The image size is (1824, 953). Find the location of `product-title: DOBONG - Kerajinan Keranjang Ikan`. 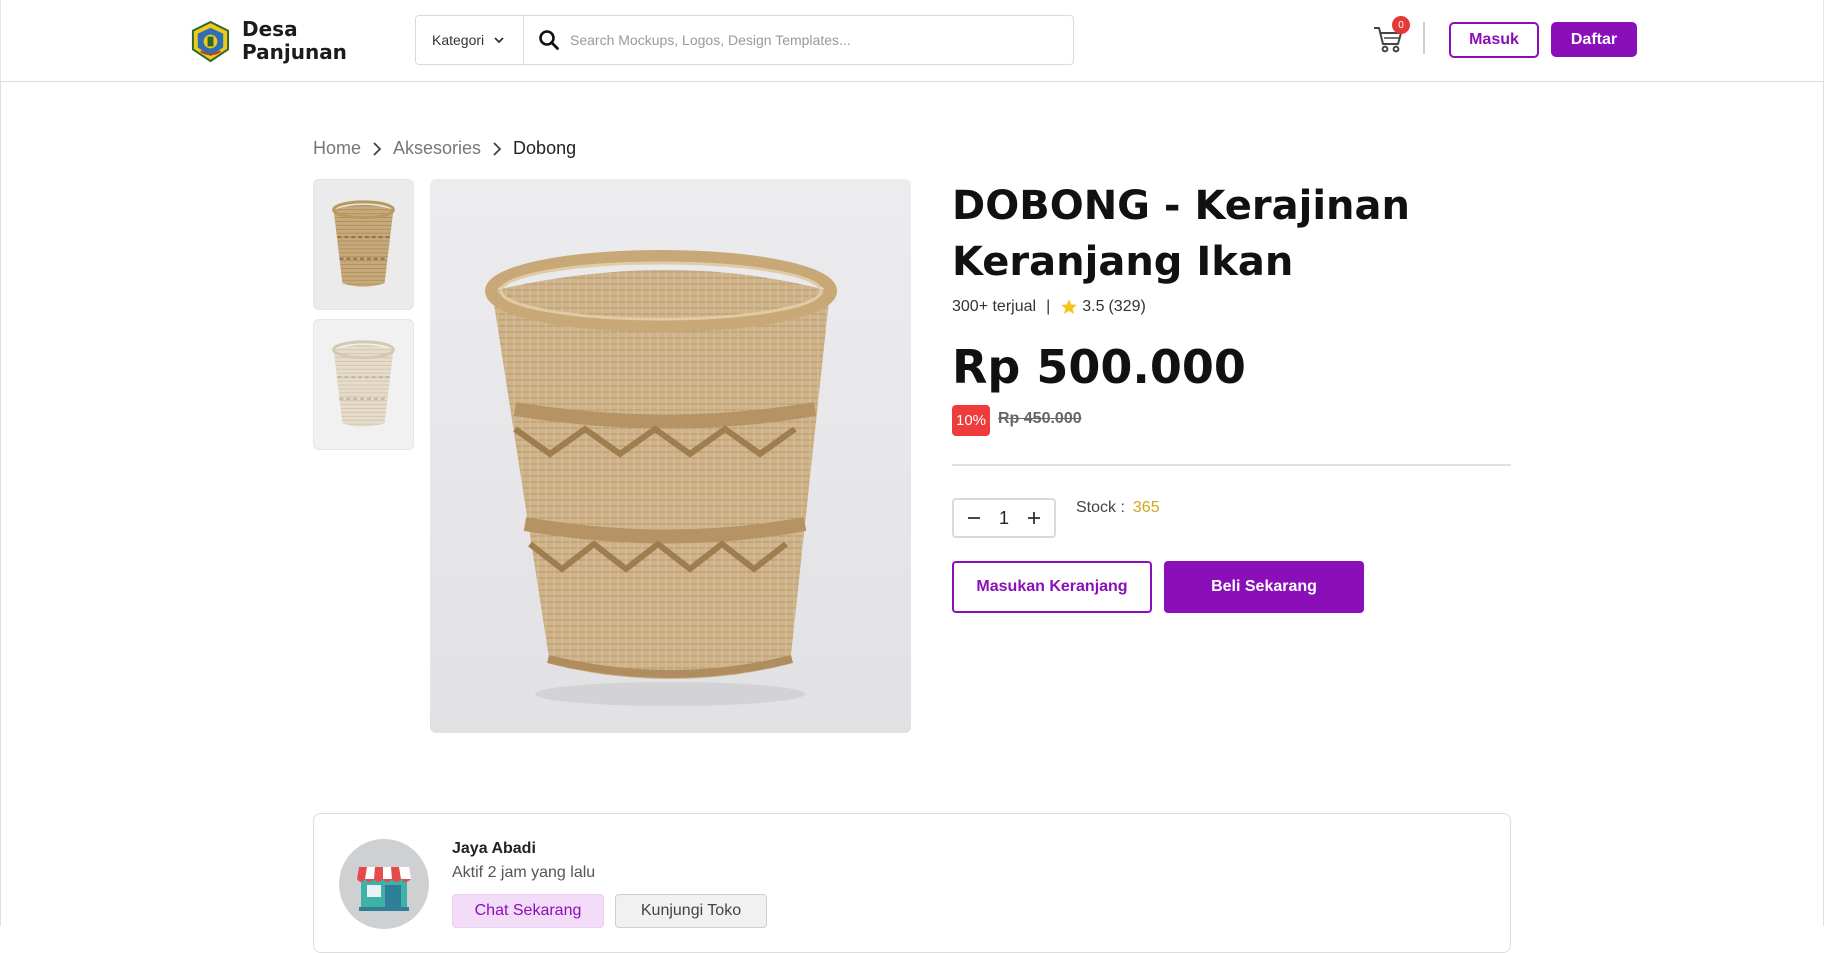

product-title: DOBONG - Kerajinan Keranjang Ikan is located at coordinates (1181, 234).